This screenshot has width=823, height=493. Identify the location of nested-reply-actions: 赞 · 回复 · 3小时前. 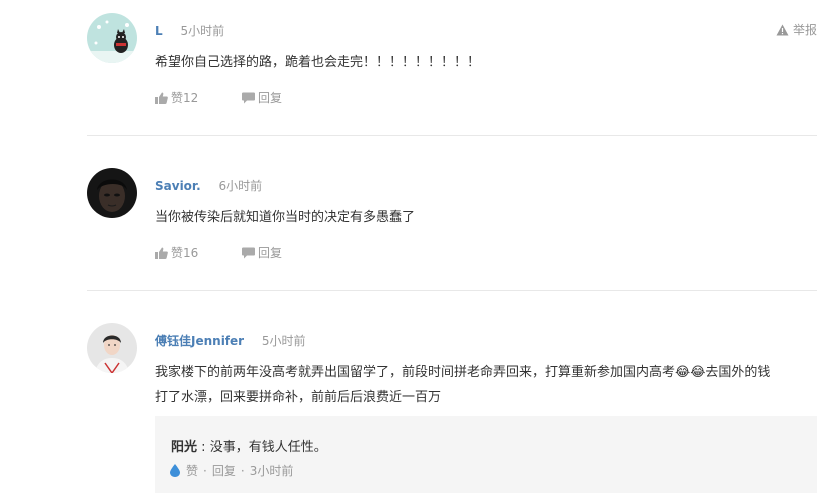
(231, 470).